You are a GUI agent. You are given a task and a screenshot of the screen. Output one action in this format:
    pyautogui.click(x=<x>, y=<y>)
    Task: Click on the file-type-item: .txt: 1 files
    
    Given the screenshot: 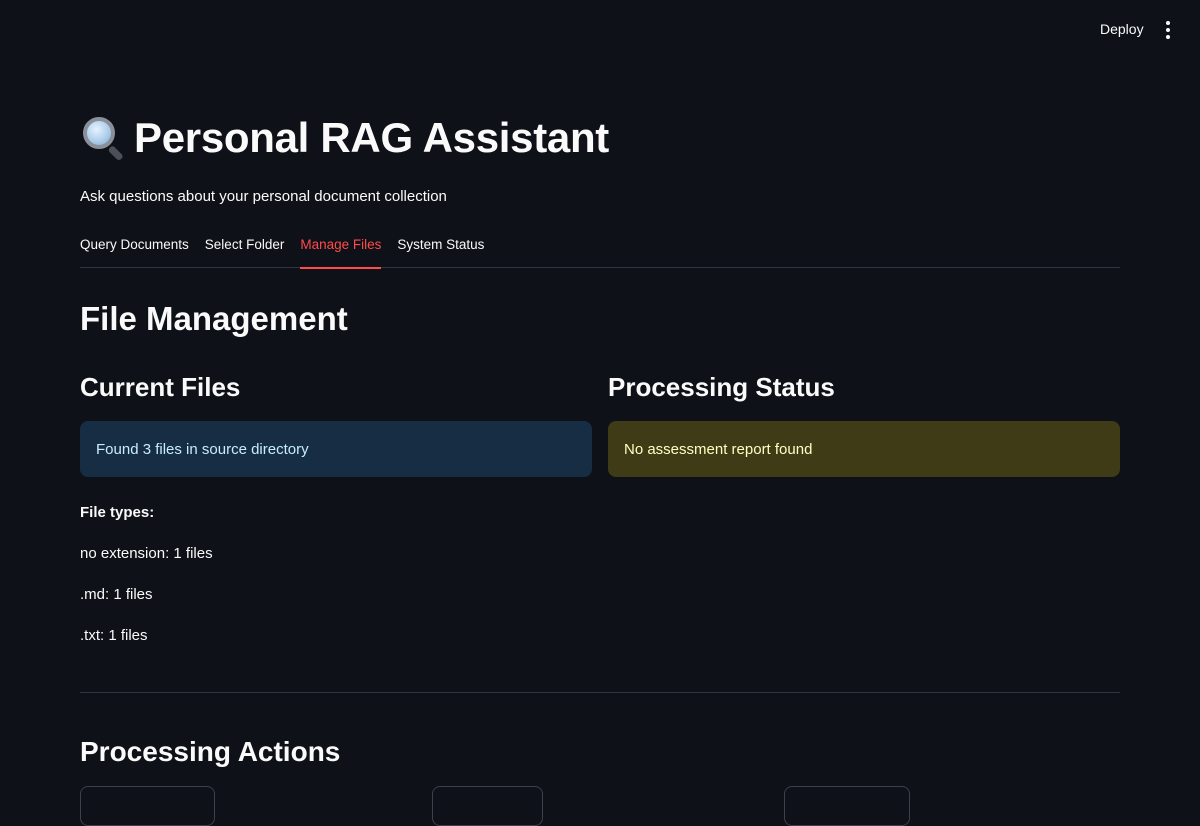 What is the action you would take?
    pyautogui.click(x=114, y=635)
    